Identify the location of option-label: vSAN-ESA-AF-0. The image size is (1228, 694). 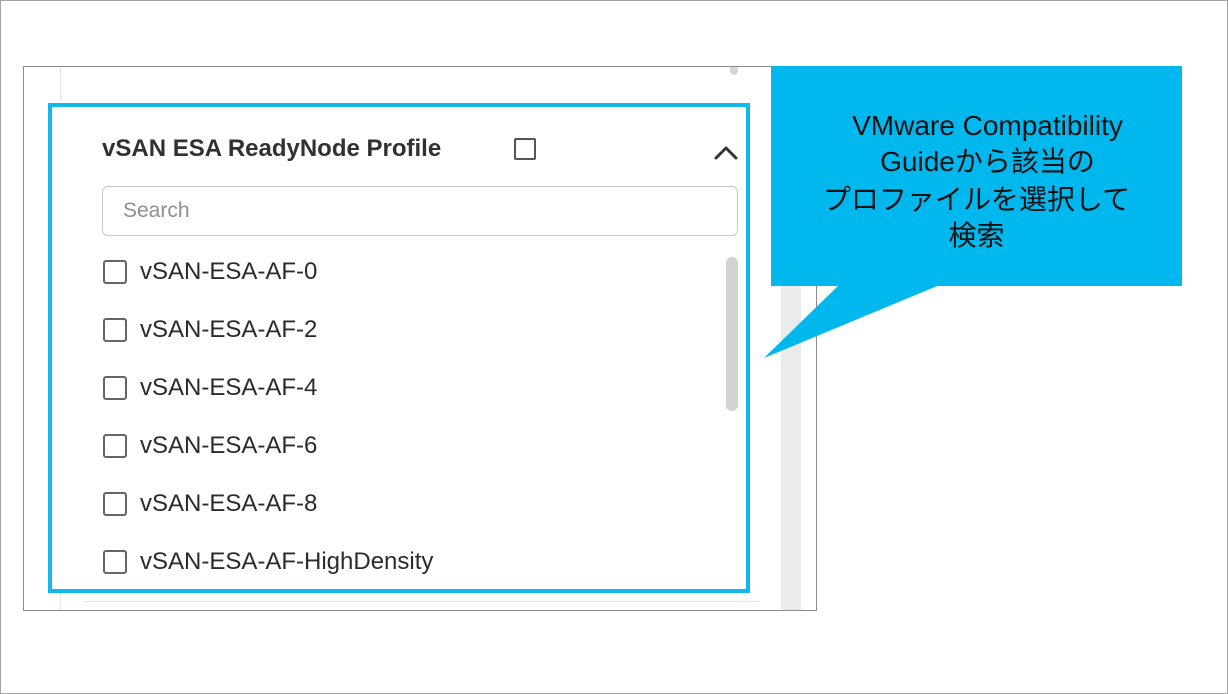
(229, 271).